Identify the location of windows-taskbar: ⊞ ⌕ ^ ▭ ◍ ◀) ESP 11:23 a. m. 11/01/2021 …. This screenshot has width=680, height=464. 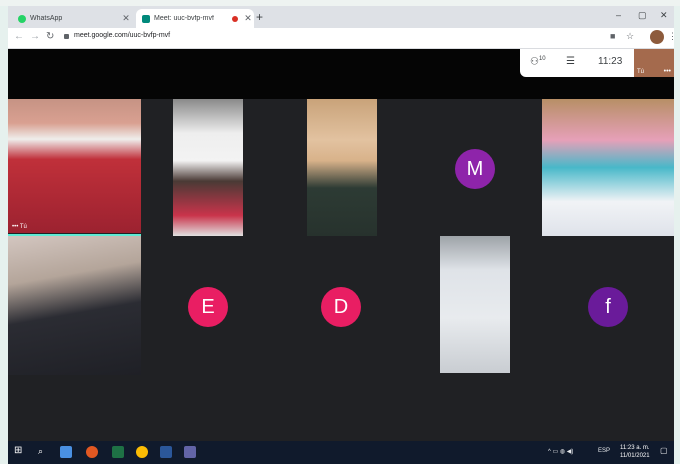
(341, 452).